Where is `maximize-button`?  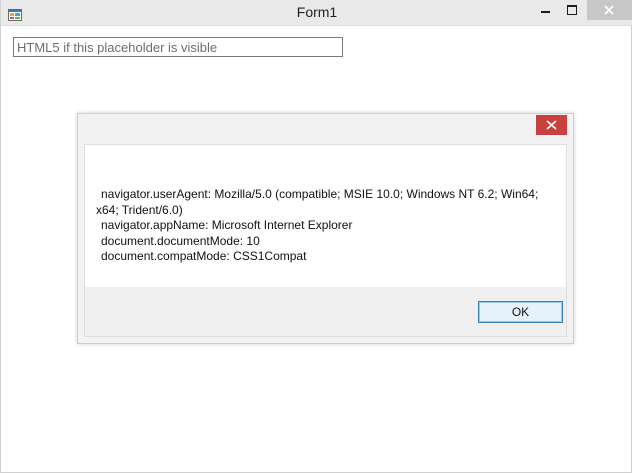
maximize-button is located at coordinates (572, 10).